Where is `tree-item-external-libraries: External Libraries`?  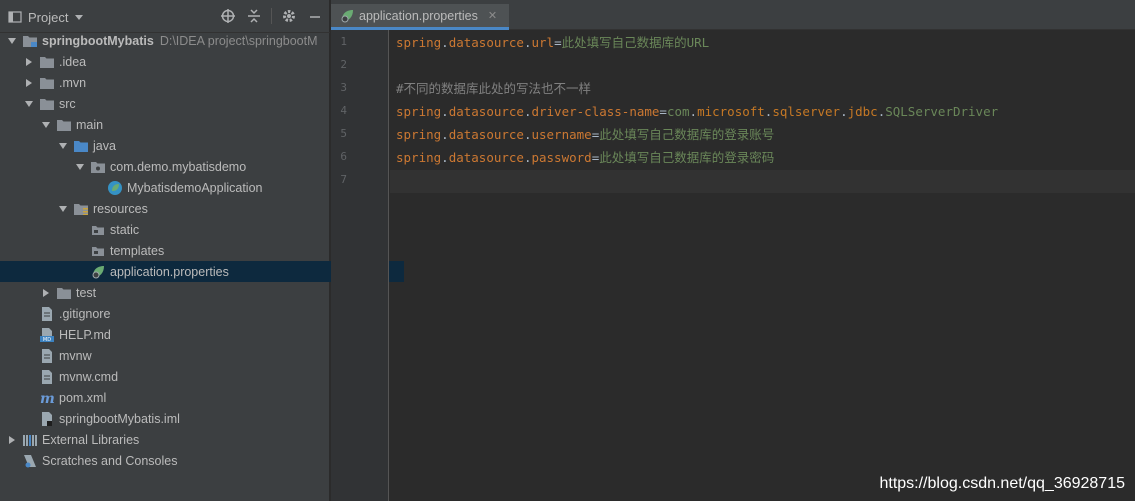
tree-item-external-libraries: External Libraries is located at coordinates (168, 439).